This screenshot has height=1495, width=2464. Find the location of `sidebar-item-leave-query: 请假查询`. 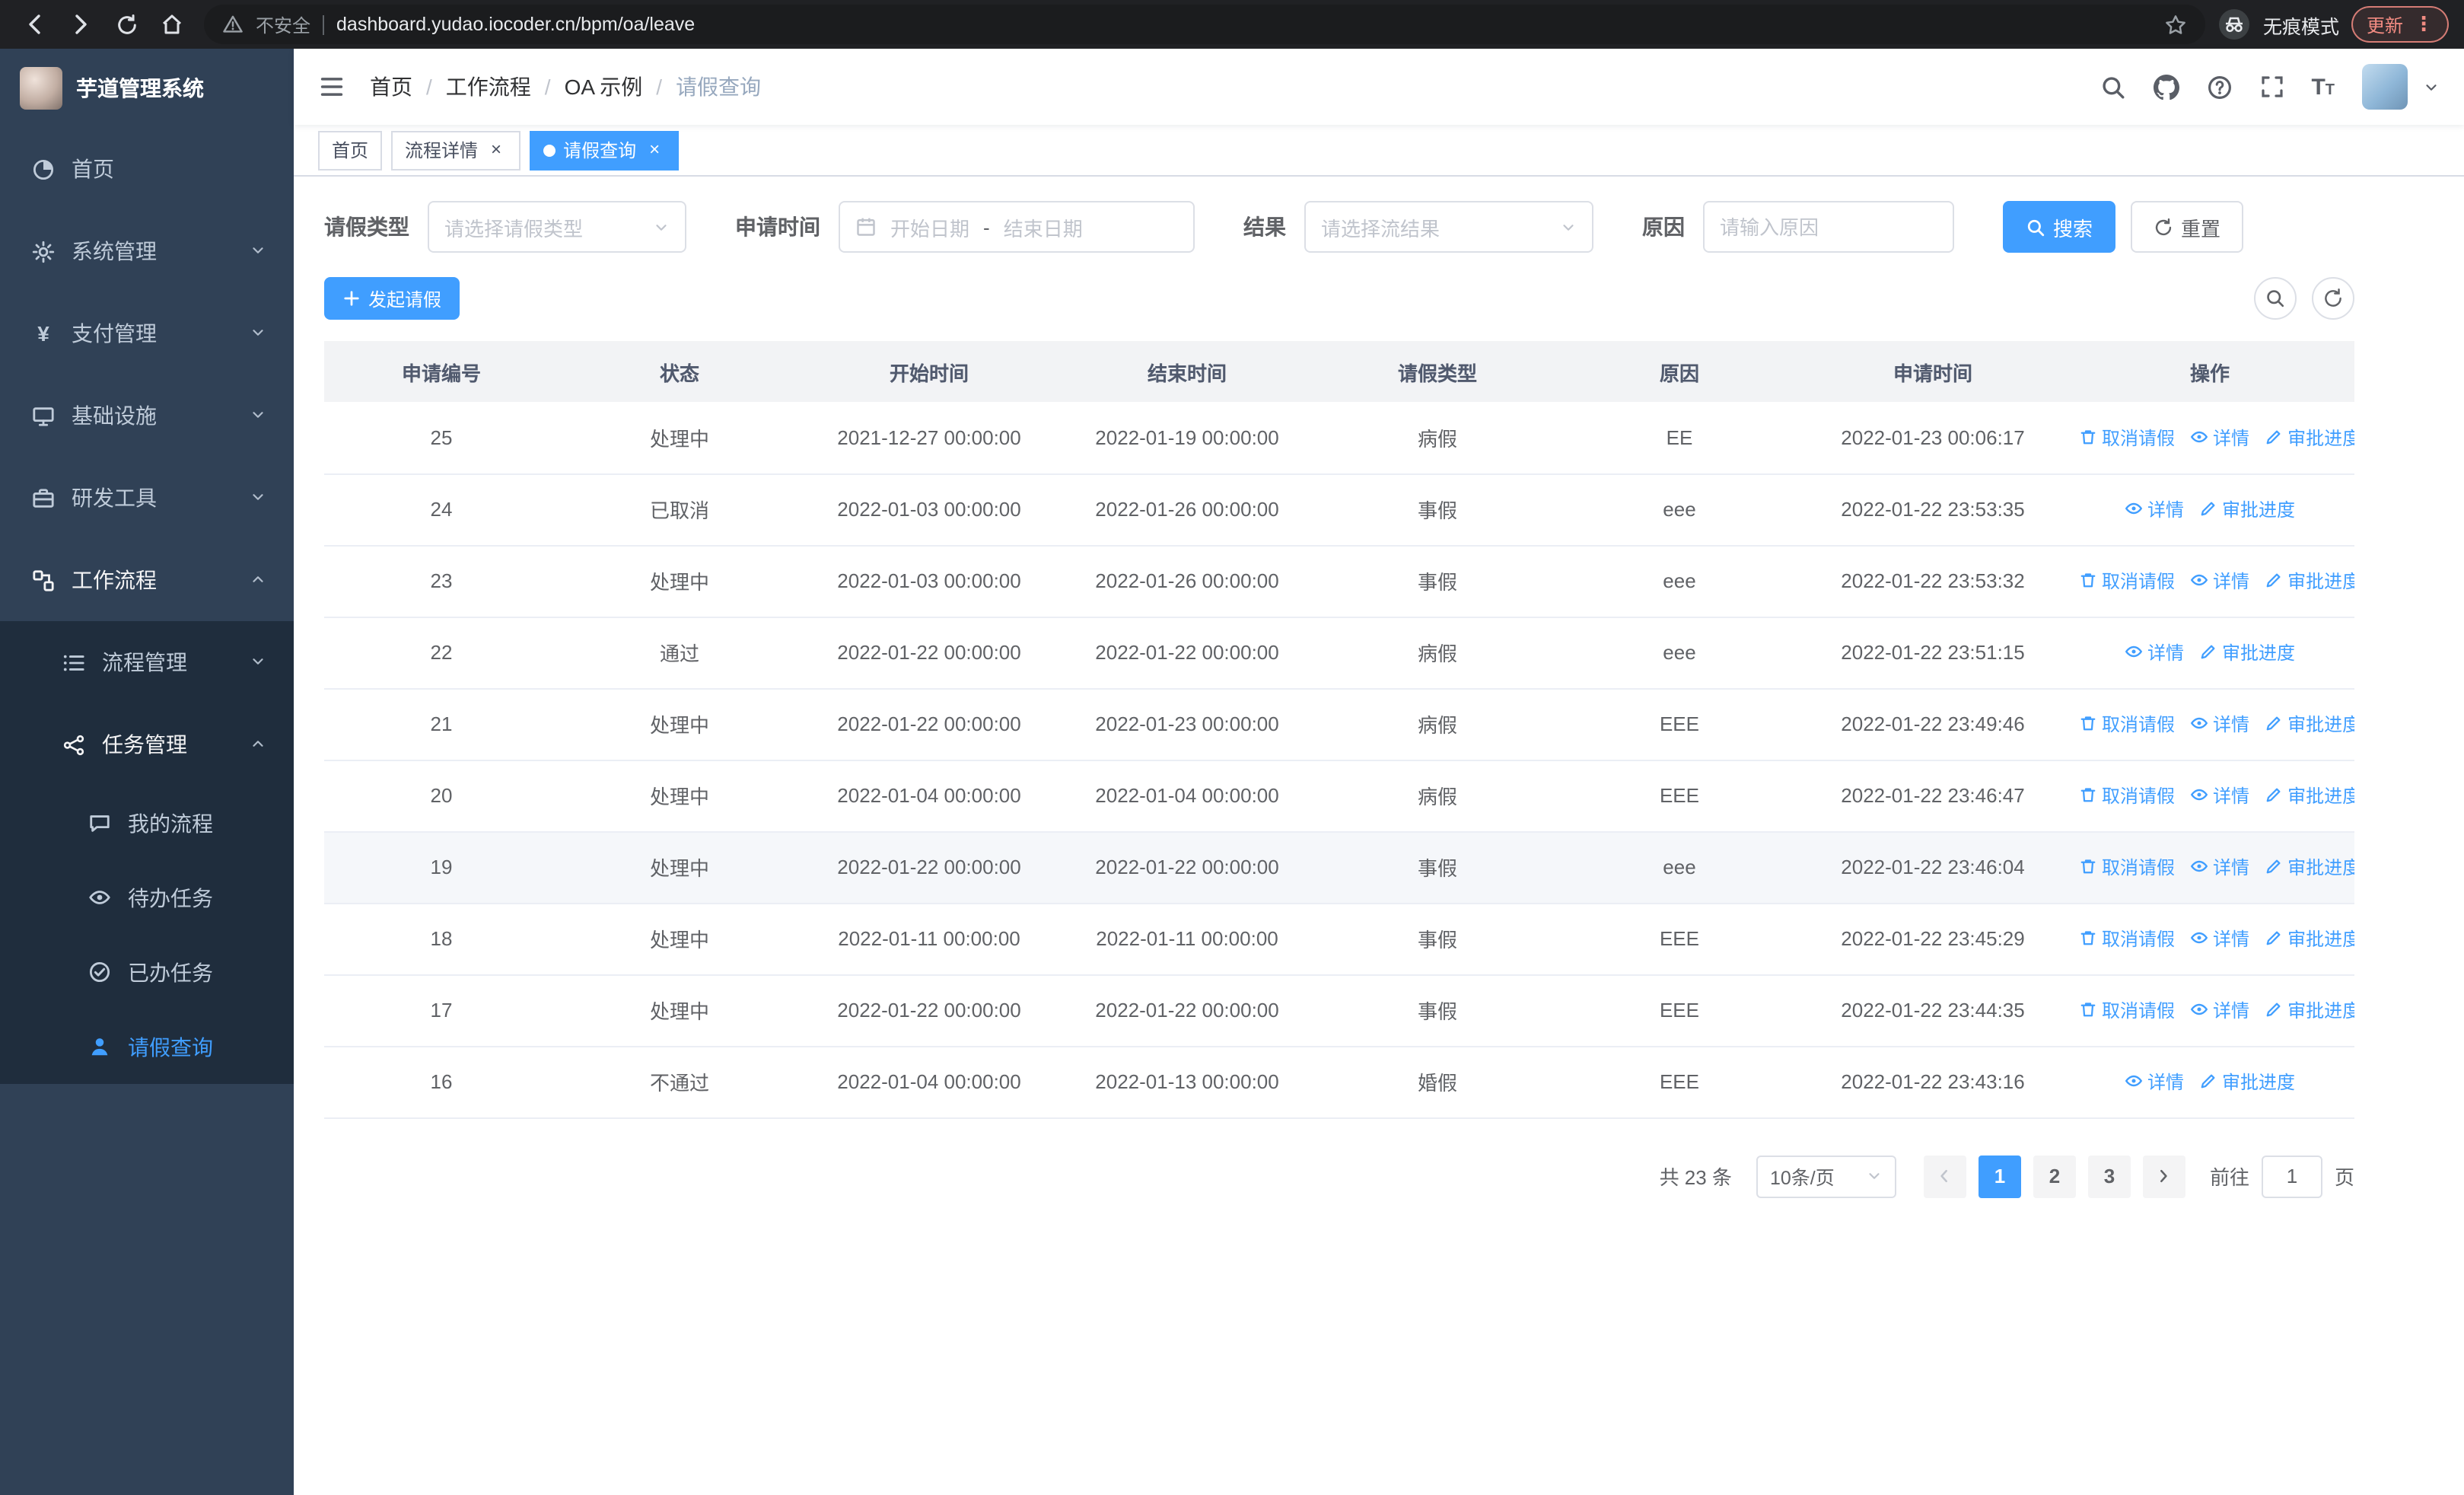

sidebar-item-leave-query: 请假查询 is located at coordinates (147, 1047).